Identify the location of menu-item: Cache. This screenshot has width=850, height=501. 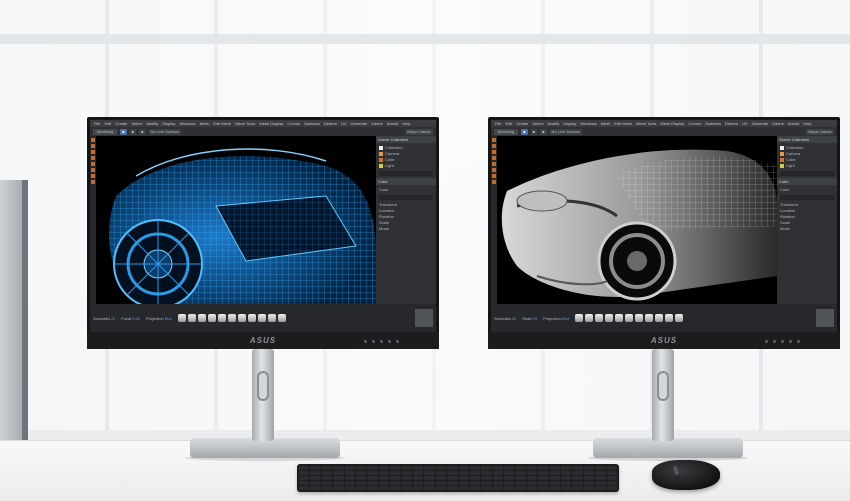
(377, 123).